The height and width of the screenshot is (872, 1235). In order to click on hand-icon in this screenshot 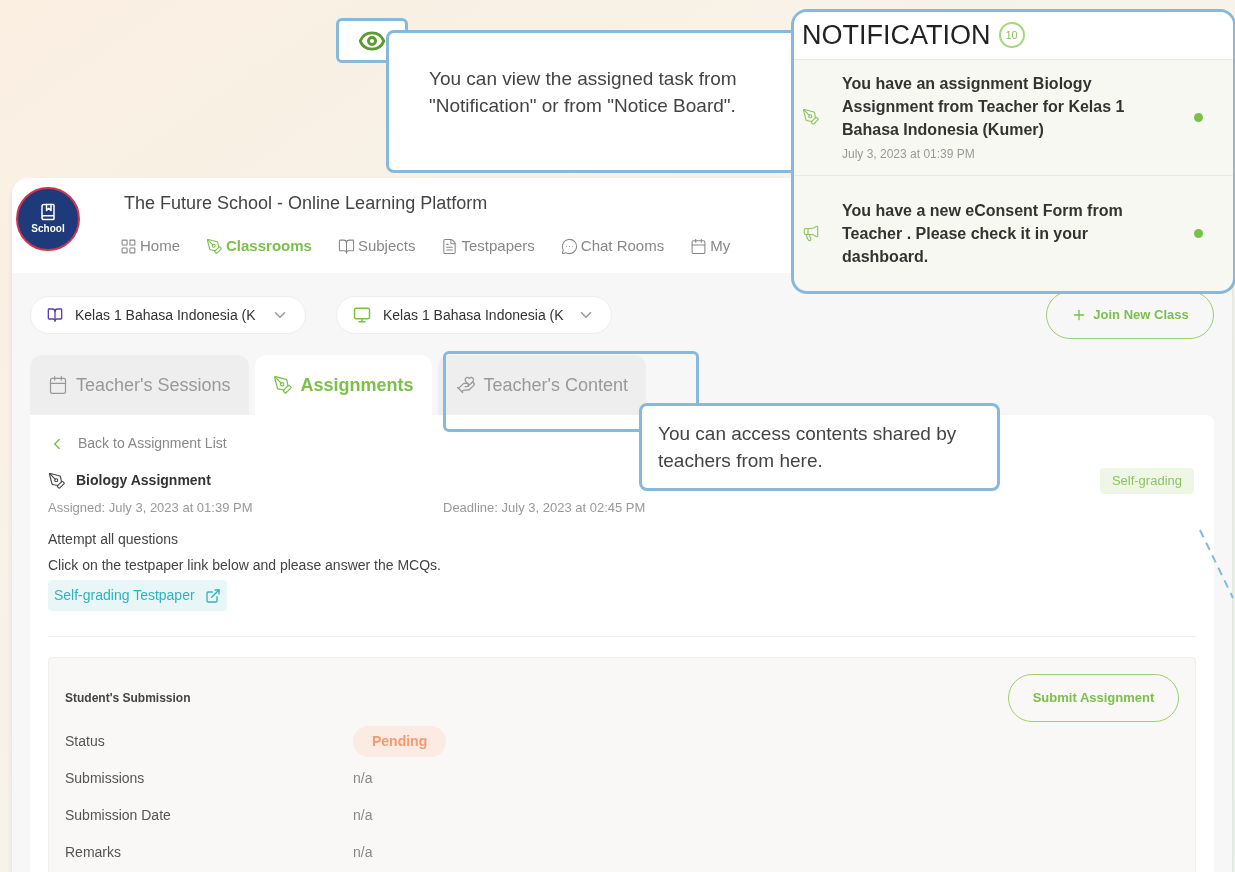, I will do `click(465, 385)`.